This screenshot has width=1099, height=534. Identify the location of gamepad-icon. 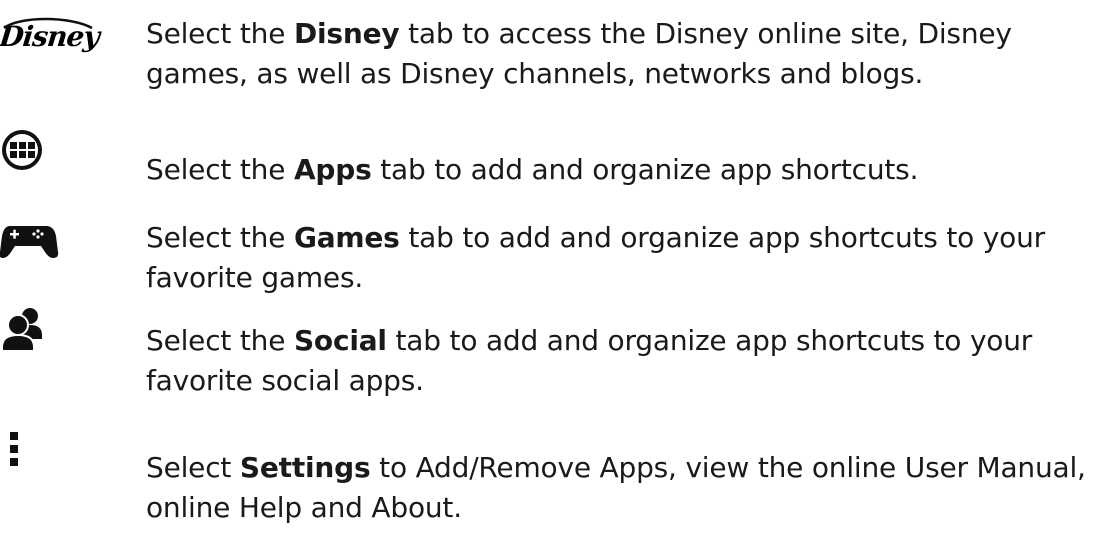
(60, 252).